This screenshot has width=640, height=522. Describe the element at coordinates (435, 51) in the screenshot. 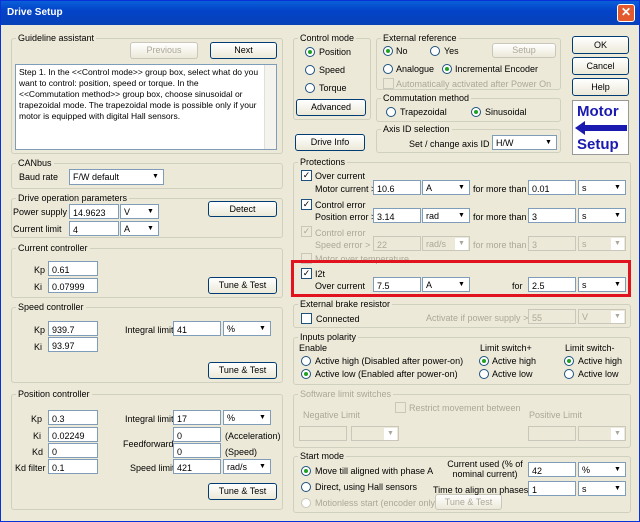

I see `ext-ref-yes-radio` at that location.